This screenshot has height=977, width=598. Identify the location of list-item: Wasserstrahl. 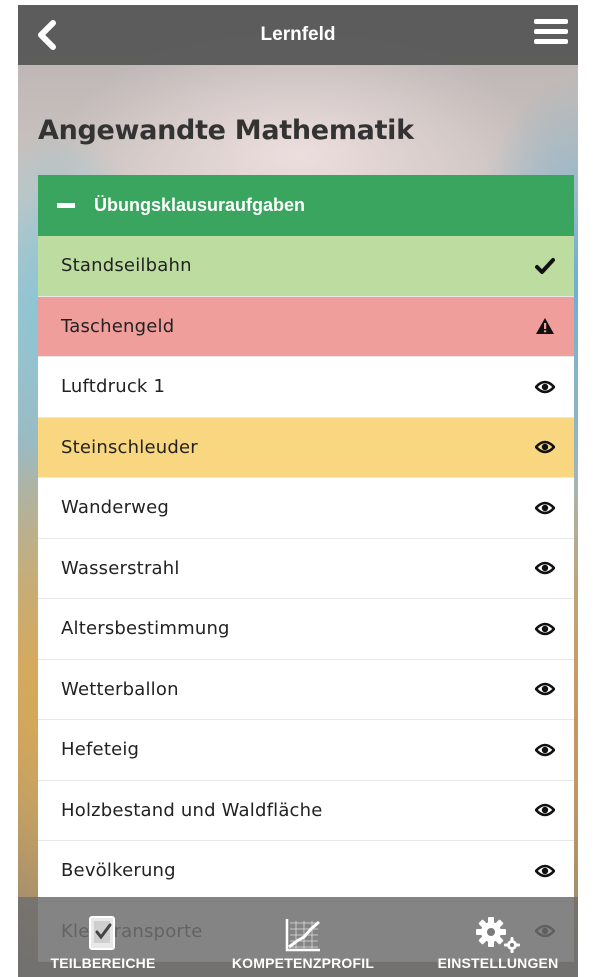
(306, 568).